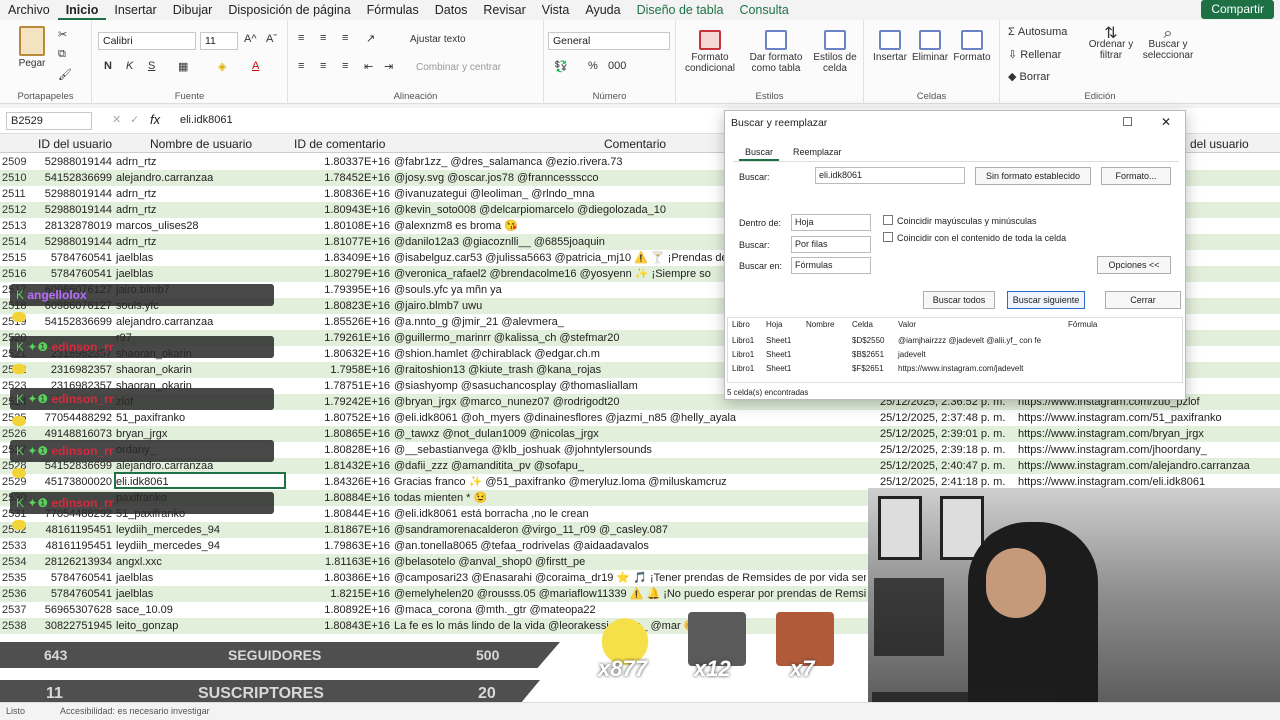 The width and height of the screenshot is (1280, 720). I want to click on find-next-button: Buscar siguiente, so click(1046, 300).